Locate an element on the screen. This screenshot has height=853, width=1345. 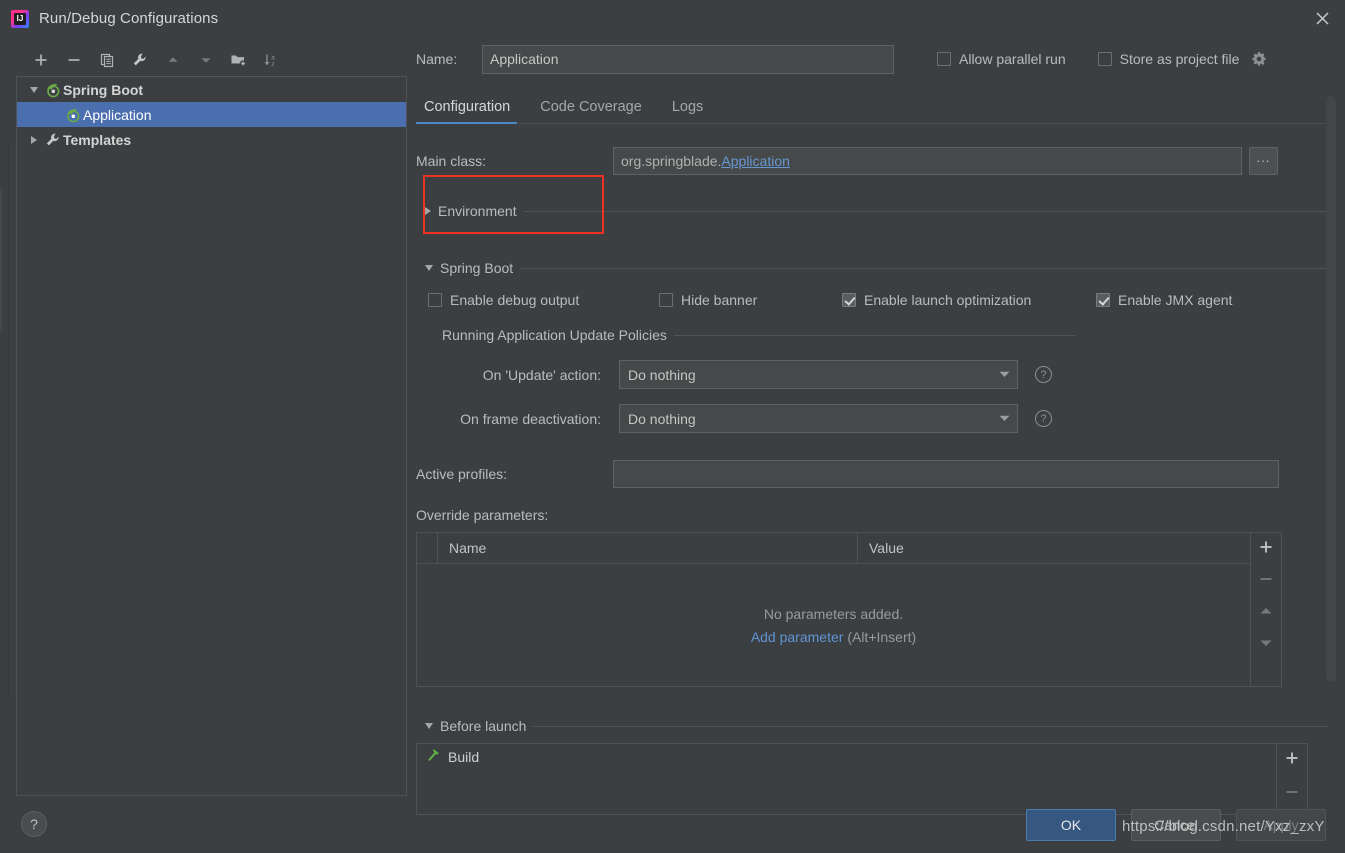
tree-item-templates: Templates is located at coordinates (211, 139).